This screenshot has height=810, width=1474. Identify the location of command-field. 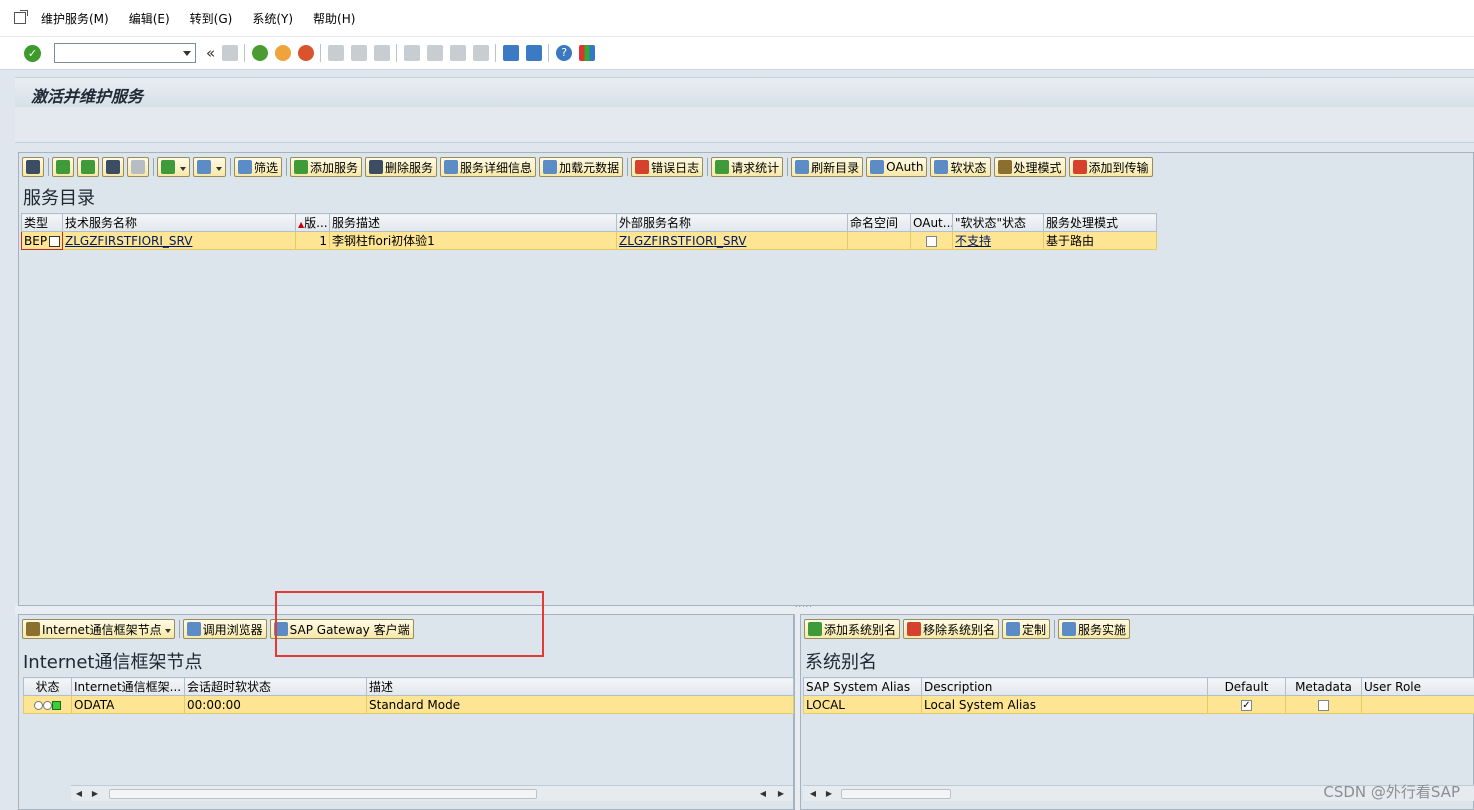
(125, 53).